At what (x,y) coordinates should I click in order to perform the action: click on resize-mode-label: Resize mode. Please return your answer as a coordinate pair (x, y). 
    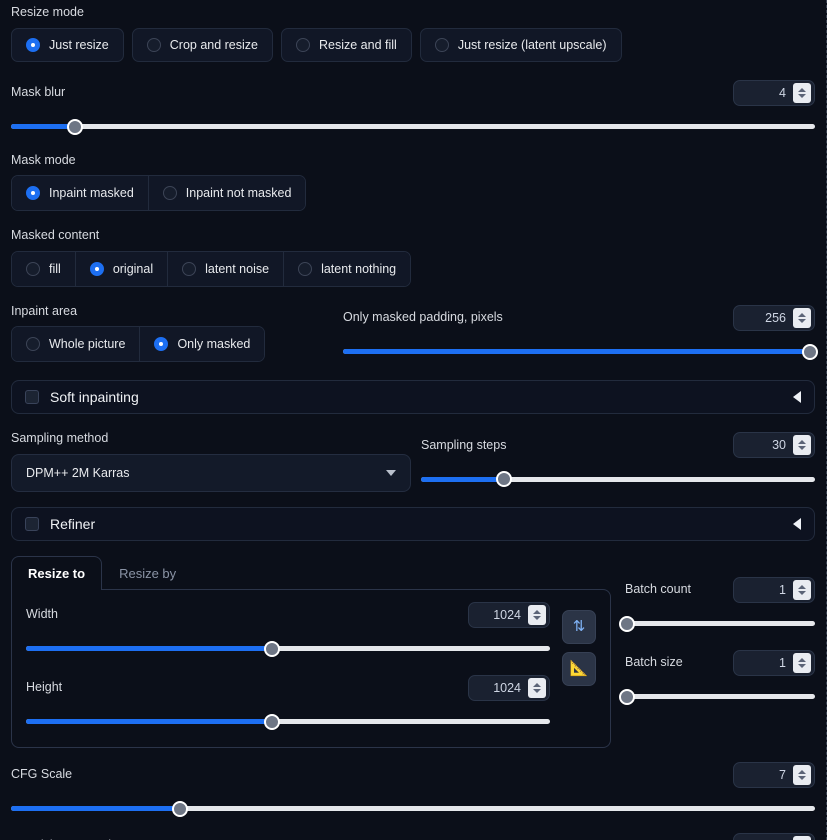
    Looking at the image, I should click on (47, 12).